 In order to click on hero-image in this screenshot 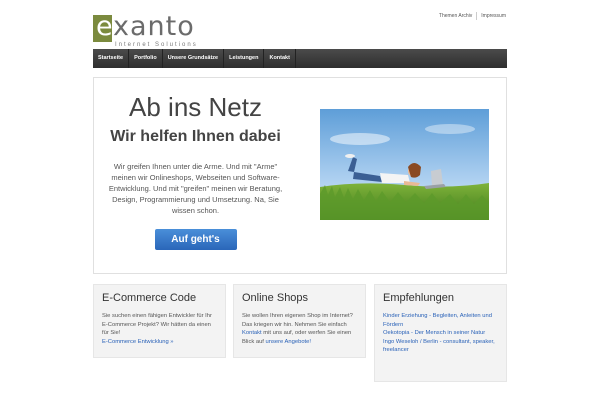, I will do `click(404, 164)`.